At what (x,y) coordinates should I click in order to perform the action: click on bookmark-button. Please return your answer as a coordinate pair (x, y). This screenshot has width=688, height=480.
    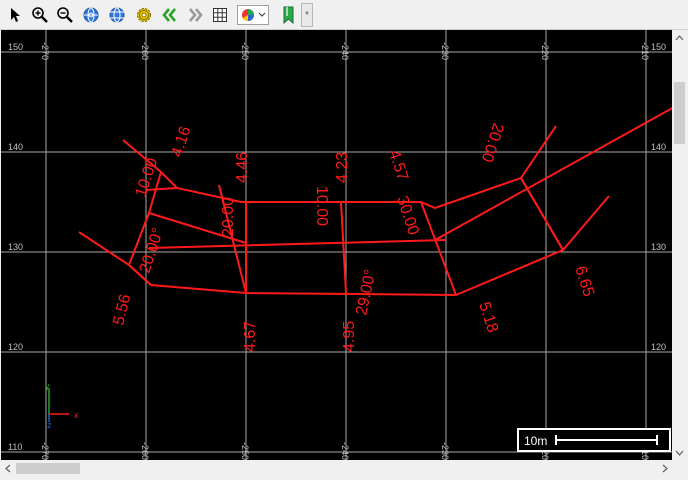
    Looking at the image, I should click on (289, 15).